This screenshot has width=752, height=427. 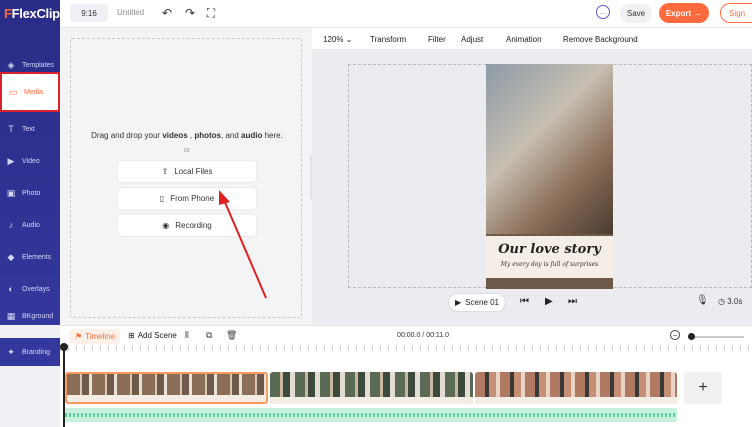 What do you see at coordinates (472, 39) in the screenshot?
I see `adjust-button: Adjust` at bounding box center [472, 39].